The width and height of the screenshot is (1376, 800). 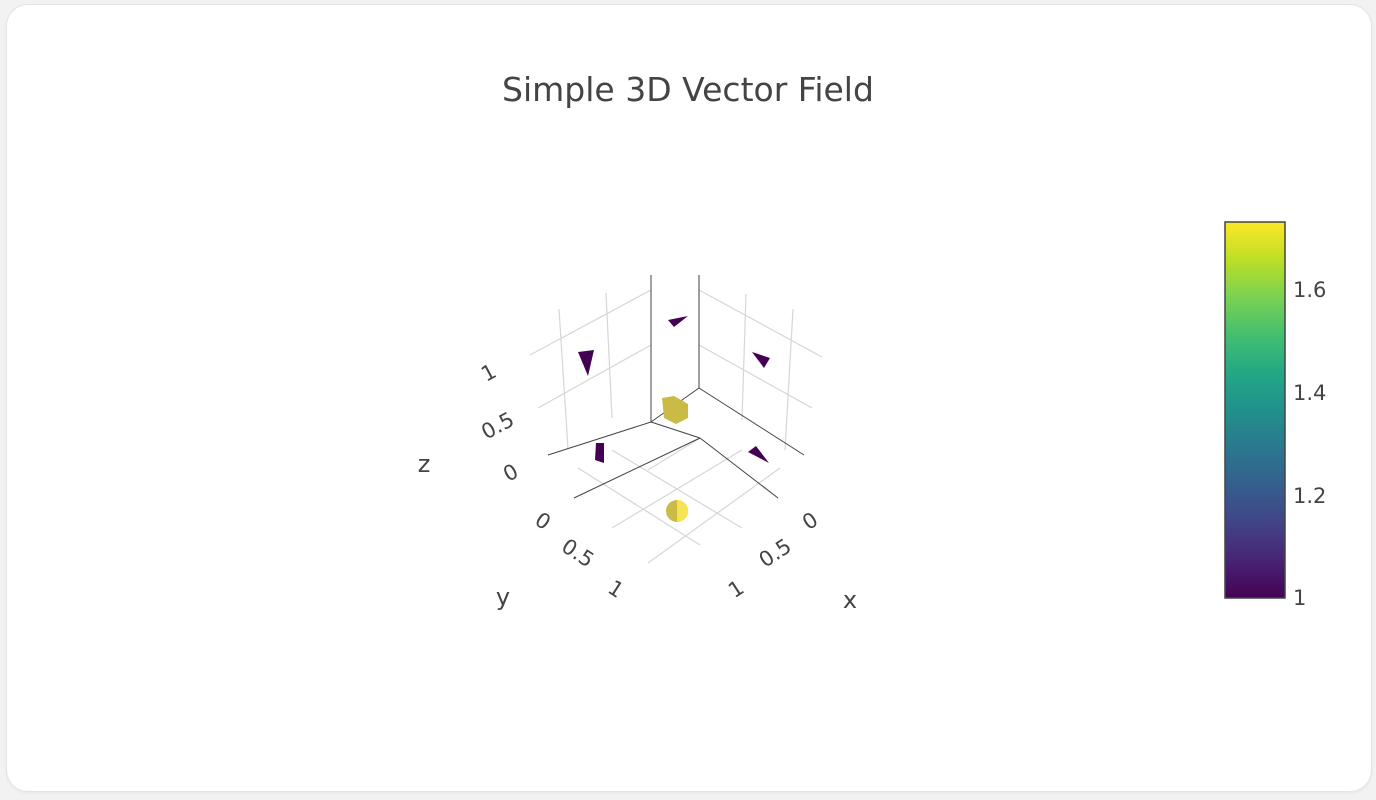 I want to click on x-tick-label: 0, so click(x=810, y=520).